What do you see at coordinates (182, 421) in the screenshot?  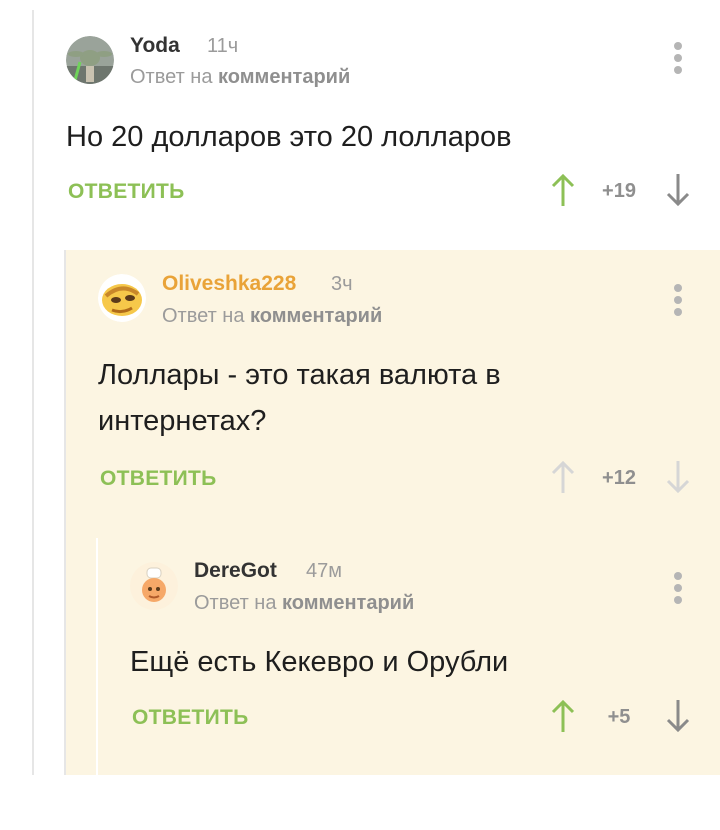 I see `comment-text-line: интернетах?` at bounding box center [182, 421].